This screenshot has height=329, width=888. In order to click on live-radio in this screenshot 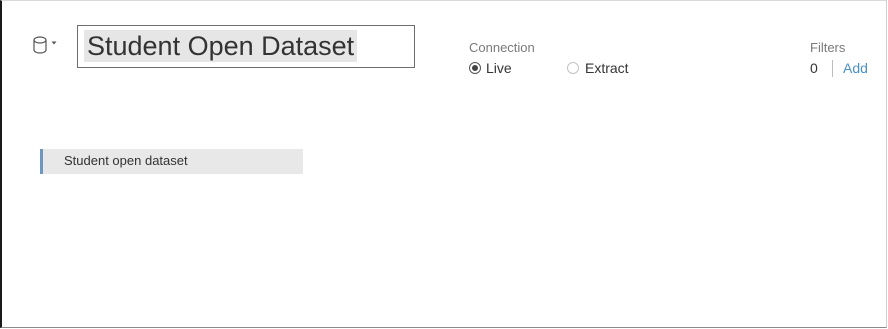, I will do `click(475, 68)`.